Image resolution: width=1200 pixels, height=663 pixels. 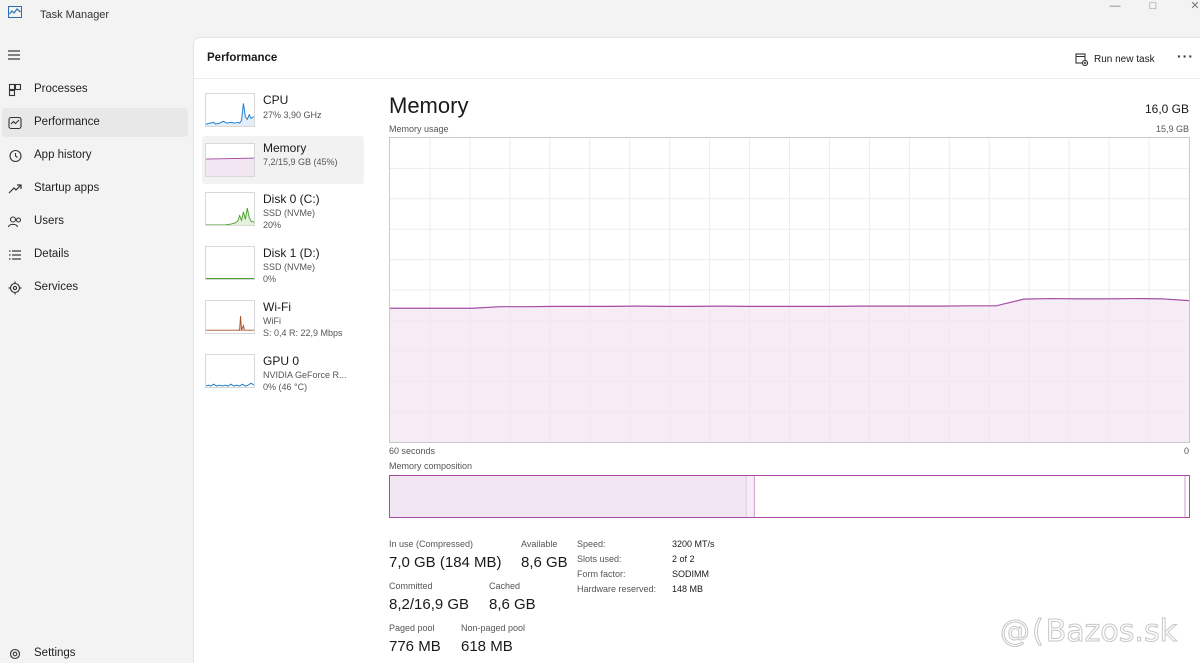 What do you see at coordinates (15, 654) in the screenshot?
I see `settings-gear-icon` at bounding box center [15, 654].